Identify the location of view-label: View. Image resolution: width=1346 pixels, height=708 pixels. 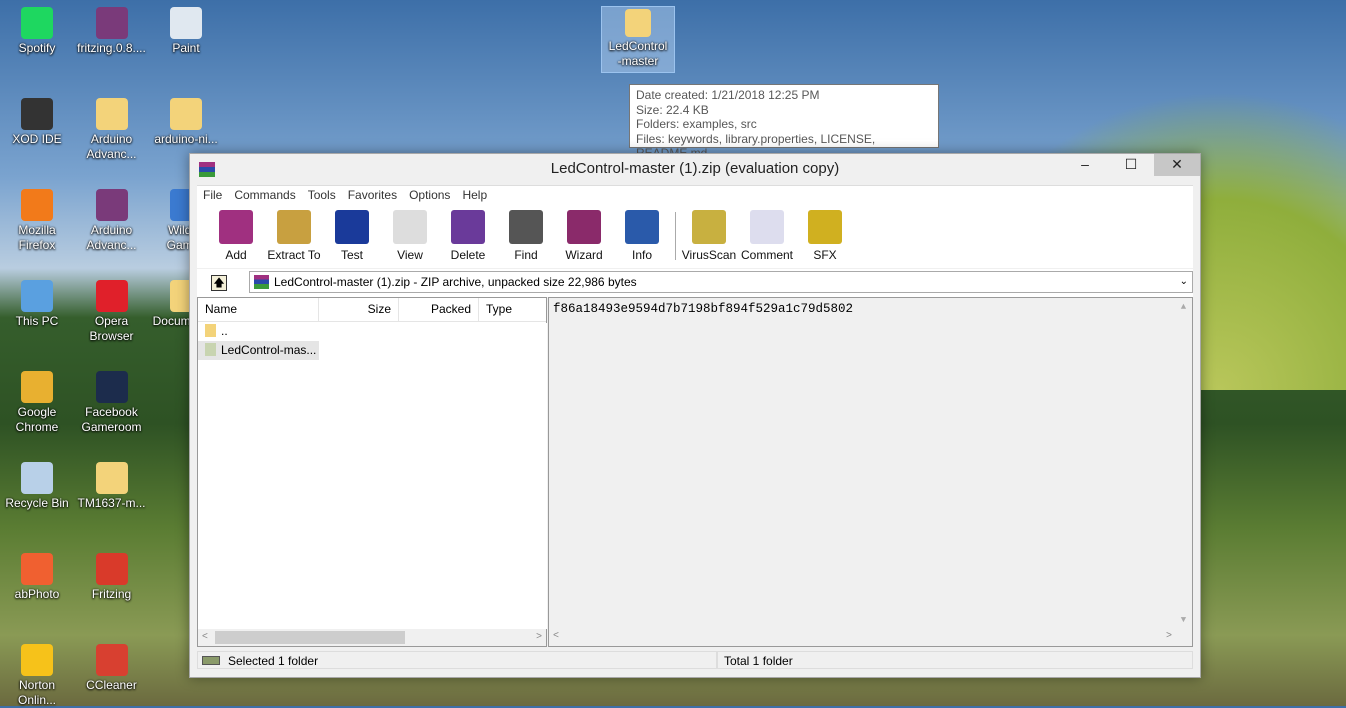
(410, 255).